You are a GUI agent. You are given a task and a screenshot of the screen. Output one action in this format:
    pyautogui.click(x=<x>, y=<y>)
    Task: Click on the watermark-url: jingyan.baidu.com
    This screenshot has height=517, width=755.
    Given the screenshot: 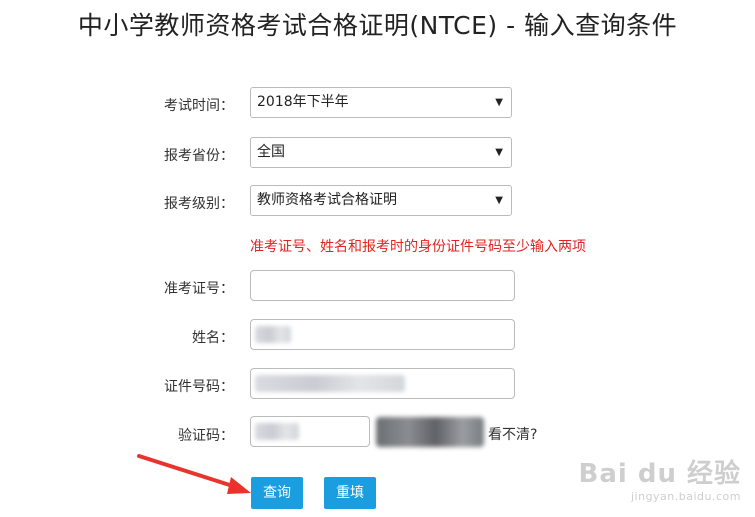 What is the action you would take?
    pyautogui.click(x=685, y=496)
    